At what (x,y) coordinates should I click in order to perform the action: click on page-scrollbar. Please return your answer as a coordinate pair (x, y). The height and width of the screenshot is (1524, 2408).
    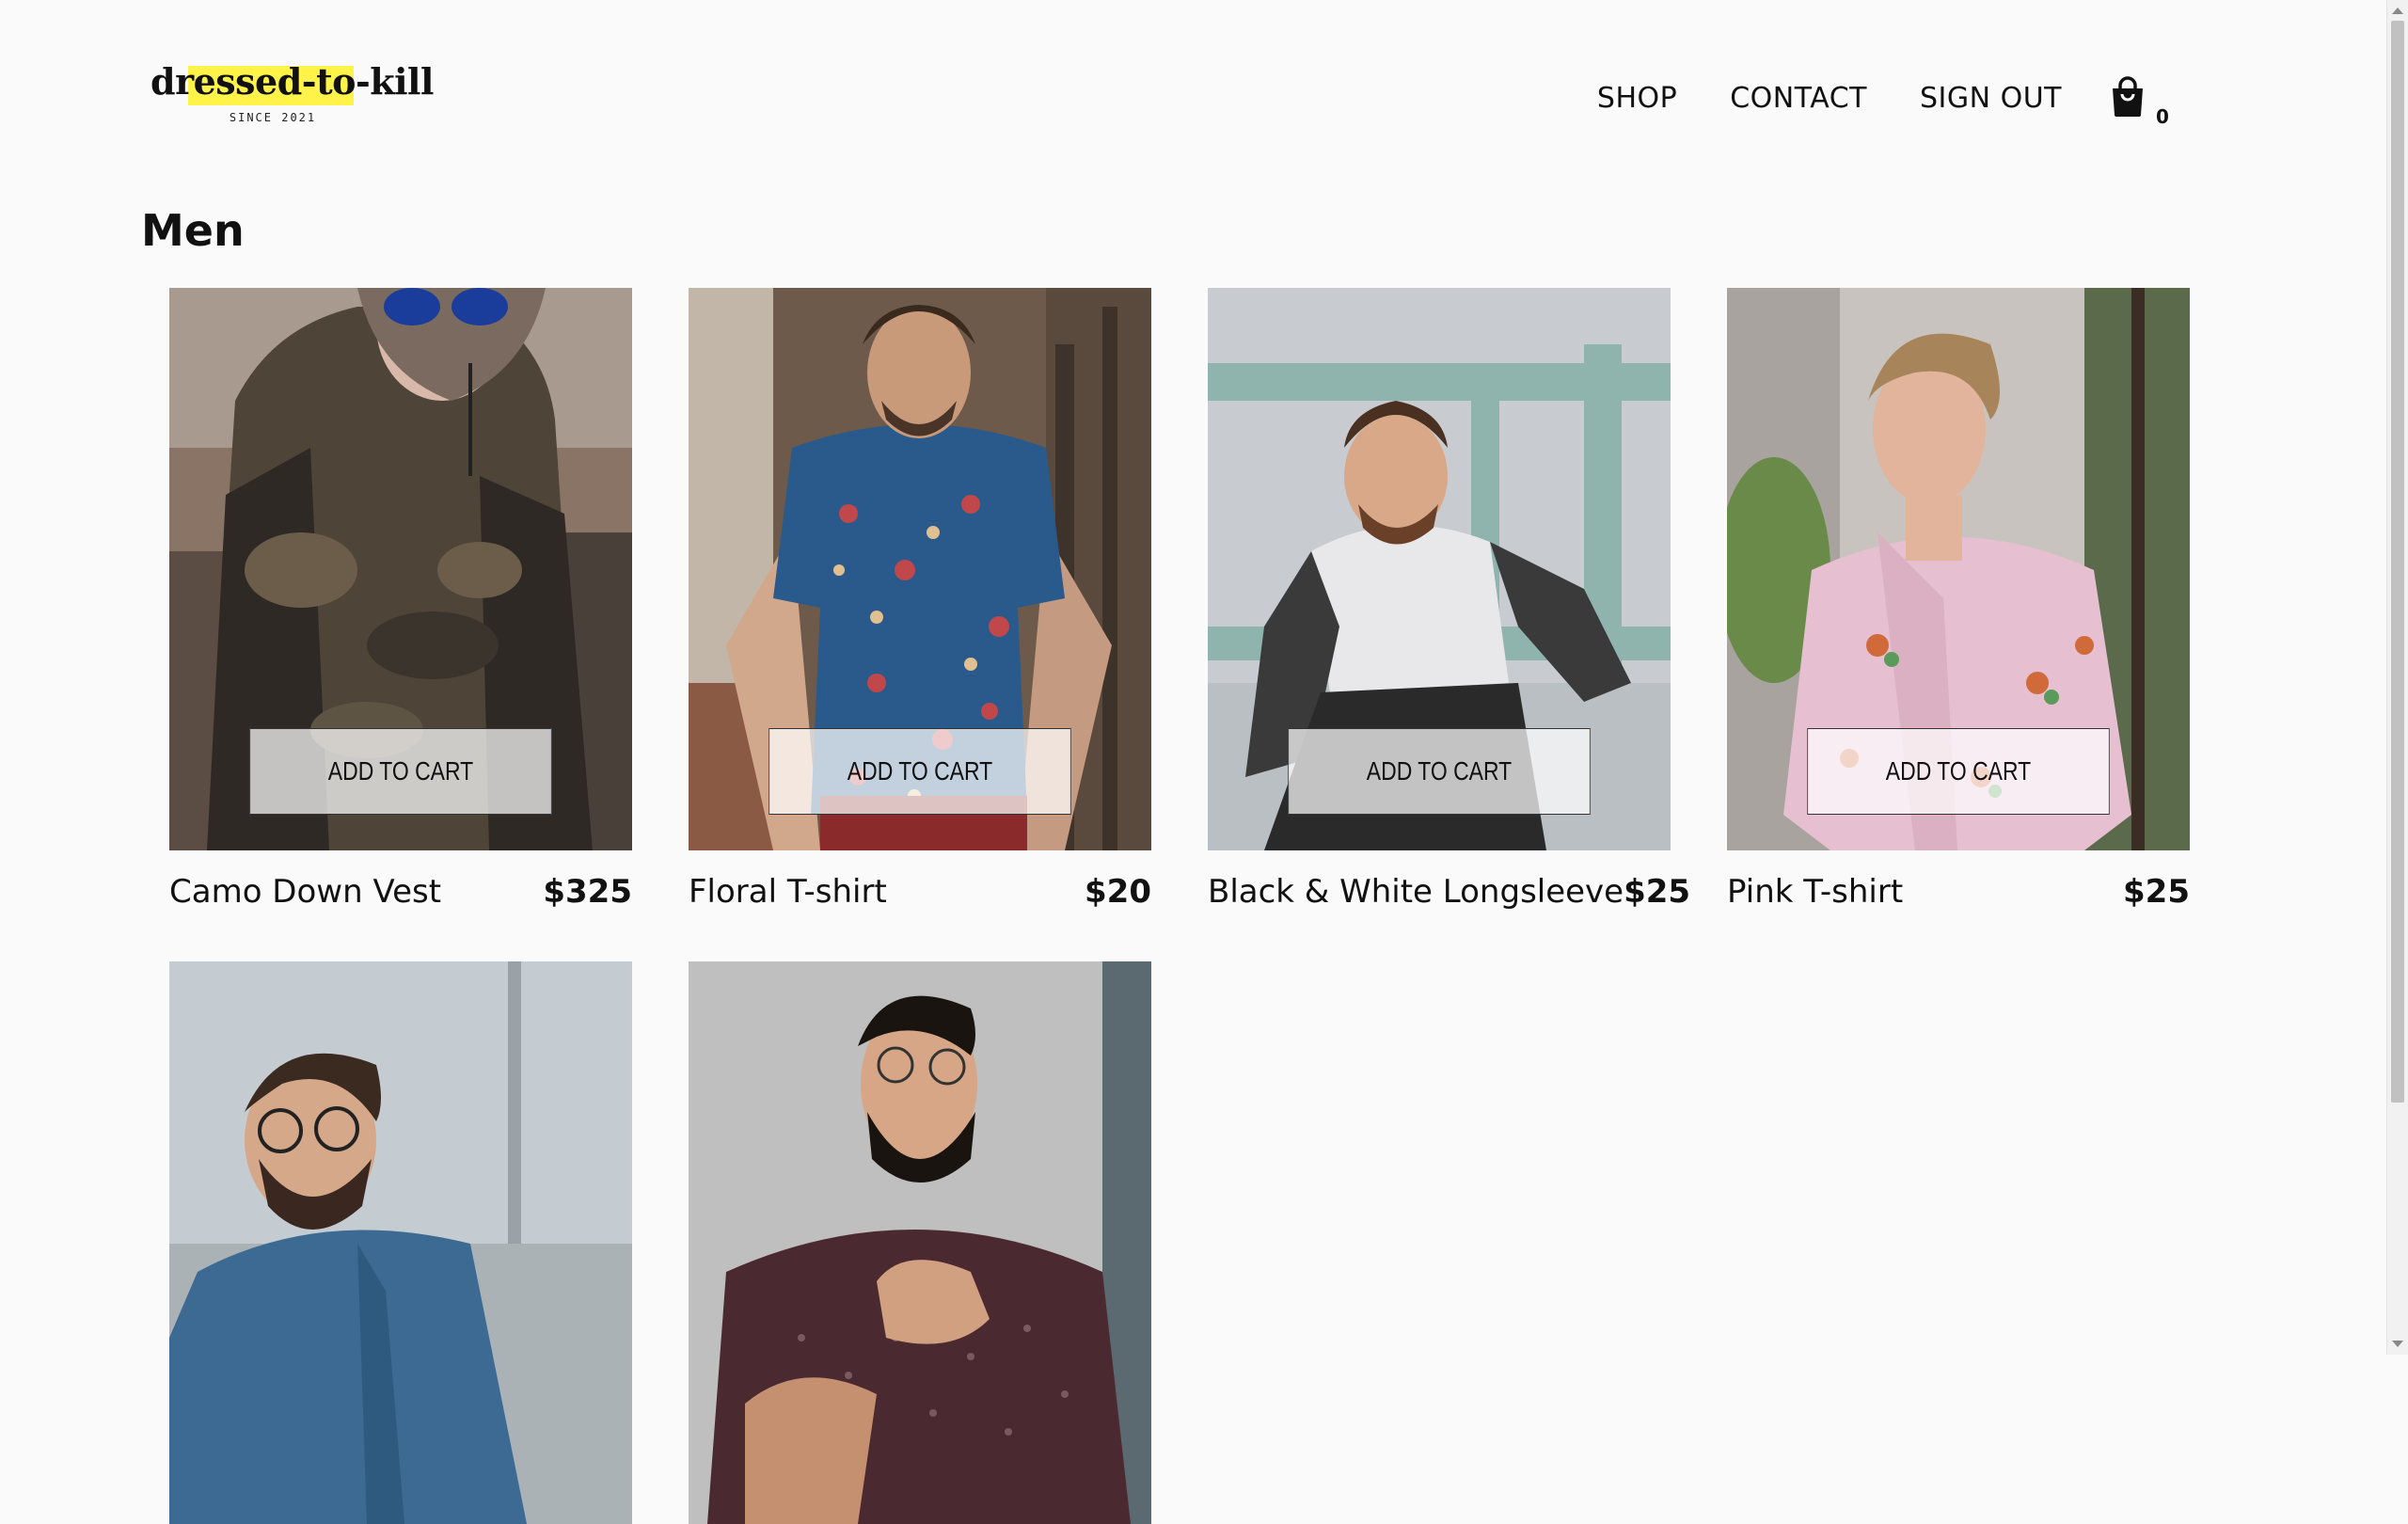
    Looking at the image, I should click on (2397, 678).